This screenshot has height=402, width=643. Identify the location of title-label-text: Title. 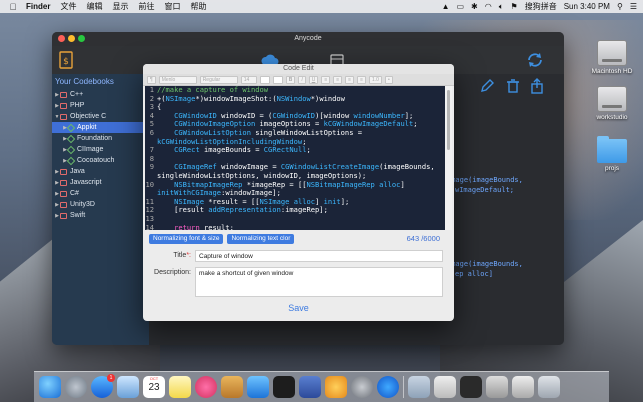
(180, 255).